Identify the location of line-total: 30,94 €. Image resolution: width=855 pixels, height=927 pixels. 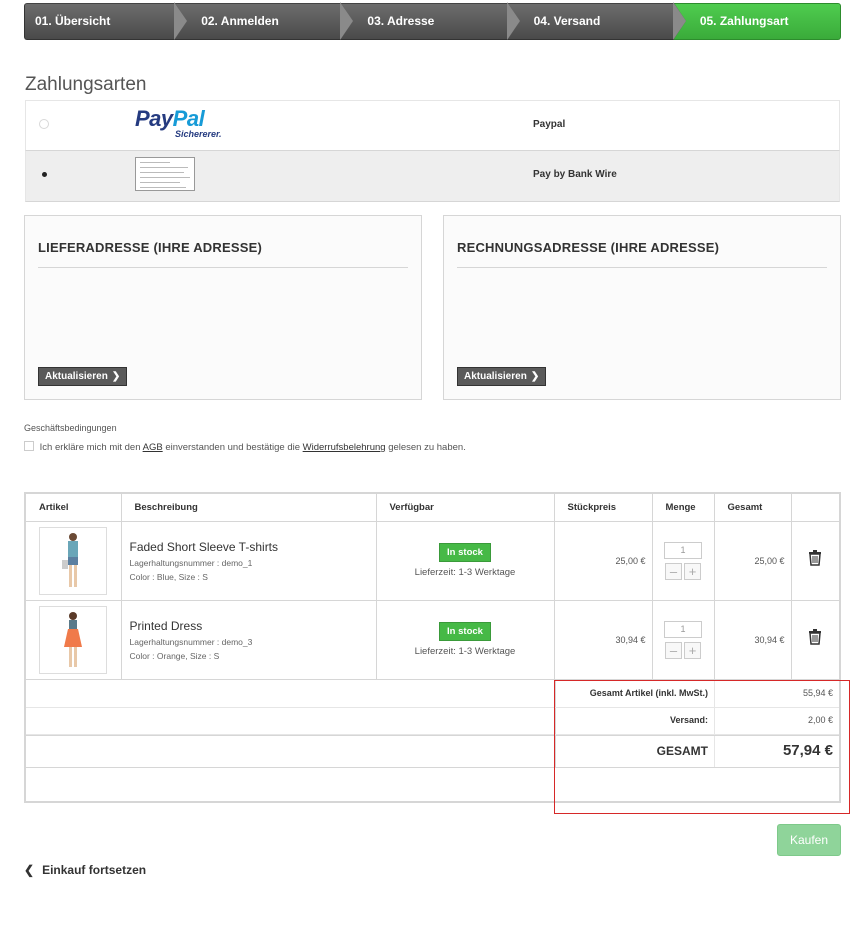
(753, 640).